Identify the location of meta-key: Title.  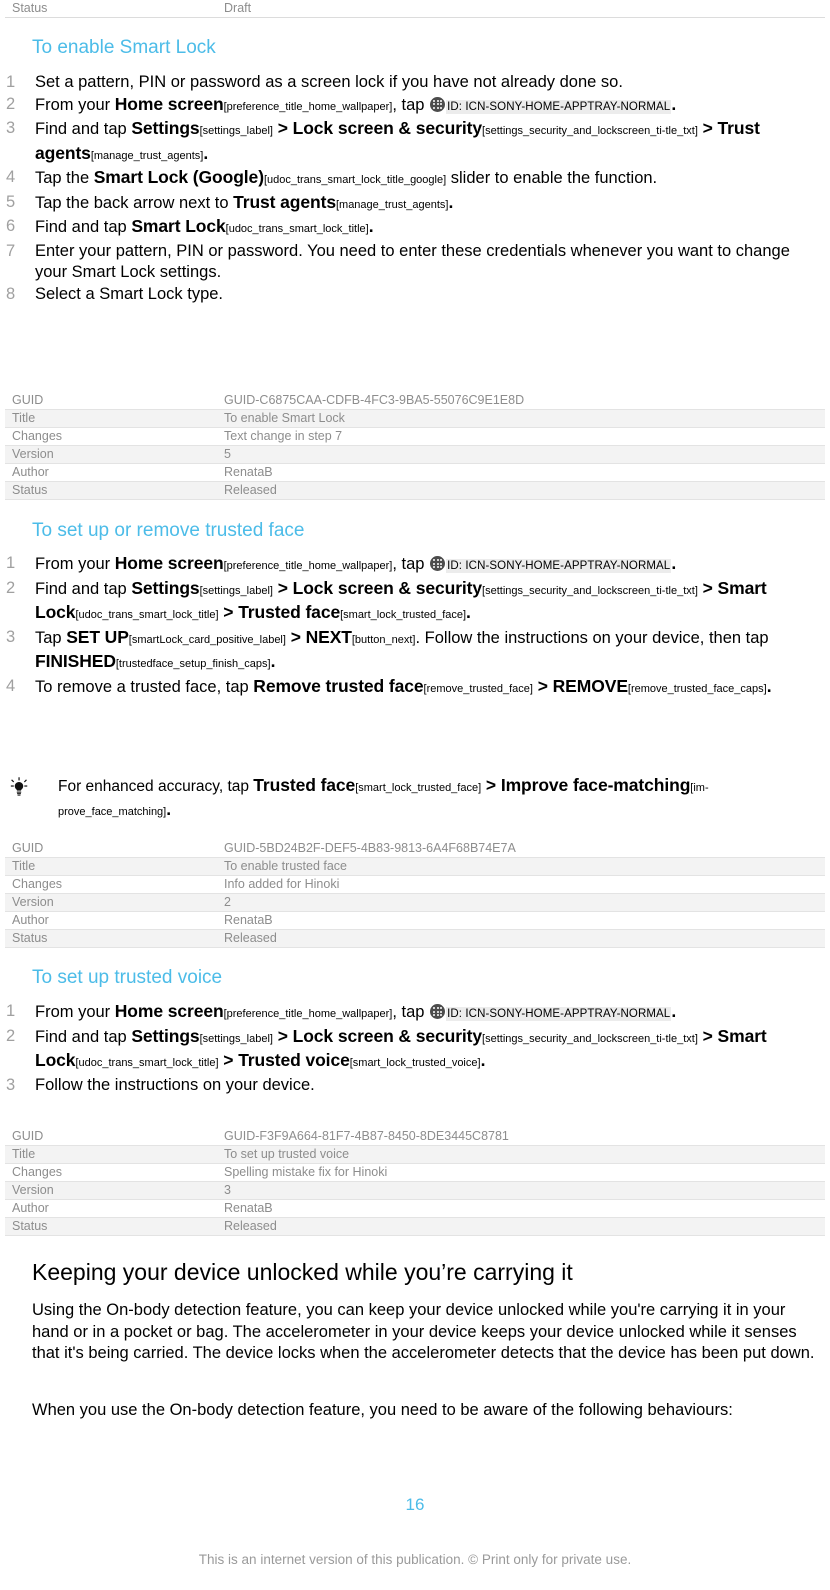
(111, 1154).